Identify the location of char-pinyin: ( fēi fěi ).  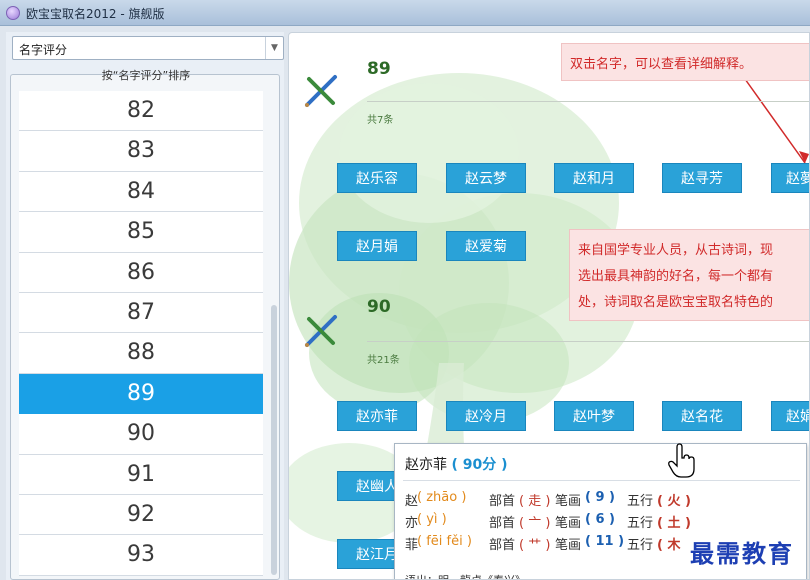
(444, 541).